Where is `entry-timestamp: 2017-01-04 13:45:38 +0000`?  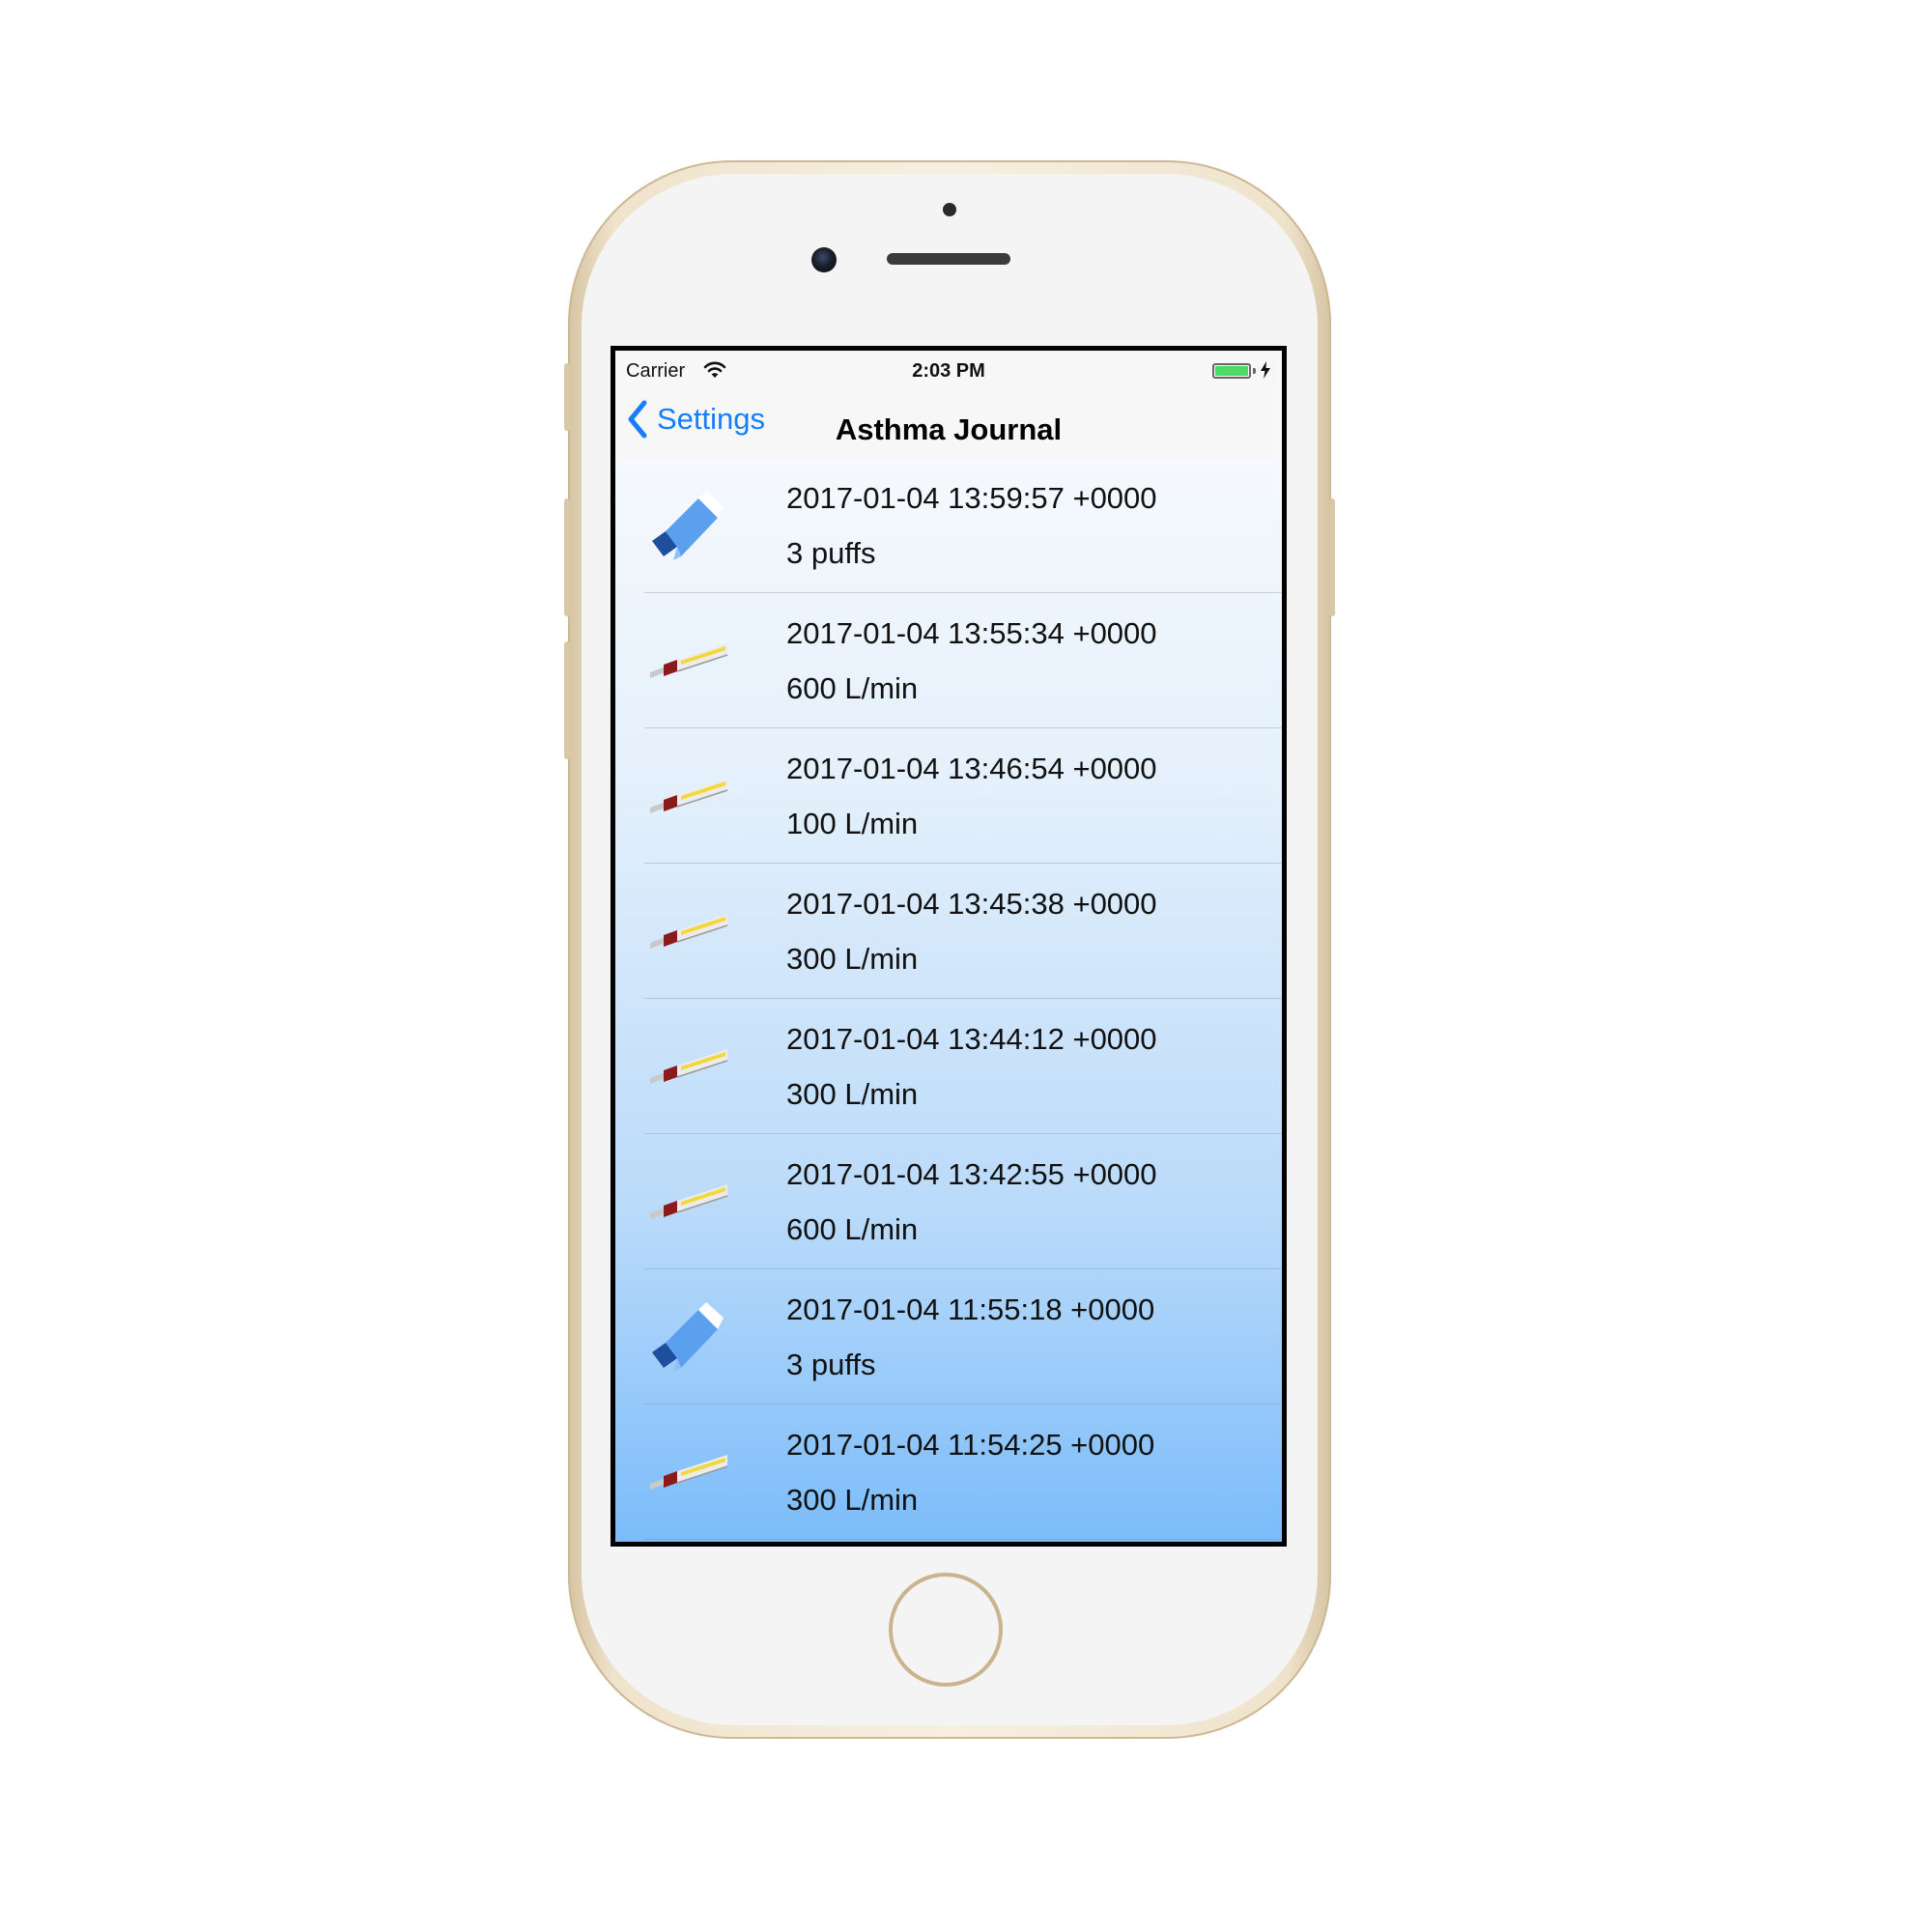 entry-timestamp: 2017-01-04 13:45:38 +0000 is located at coordinates (971, 904).